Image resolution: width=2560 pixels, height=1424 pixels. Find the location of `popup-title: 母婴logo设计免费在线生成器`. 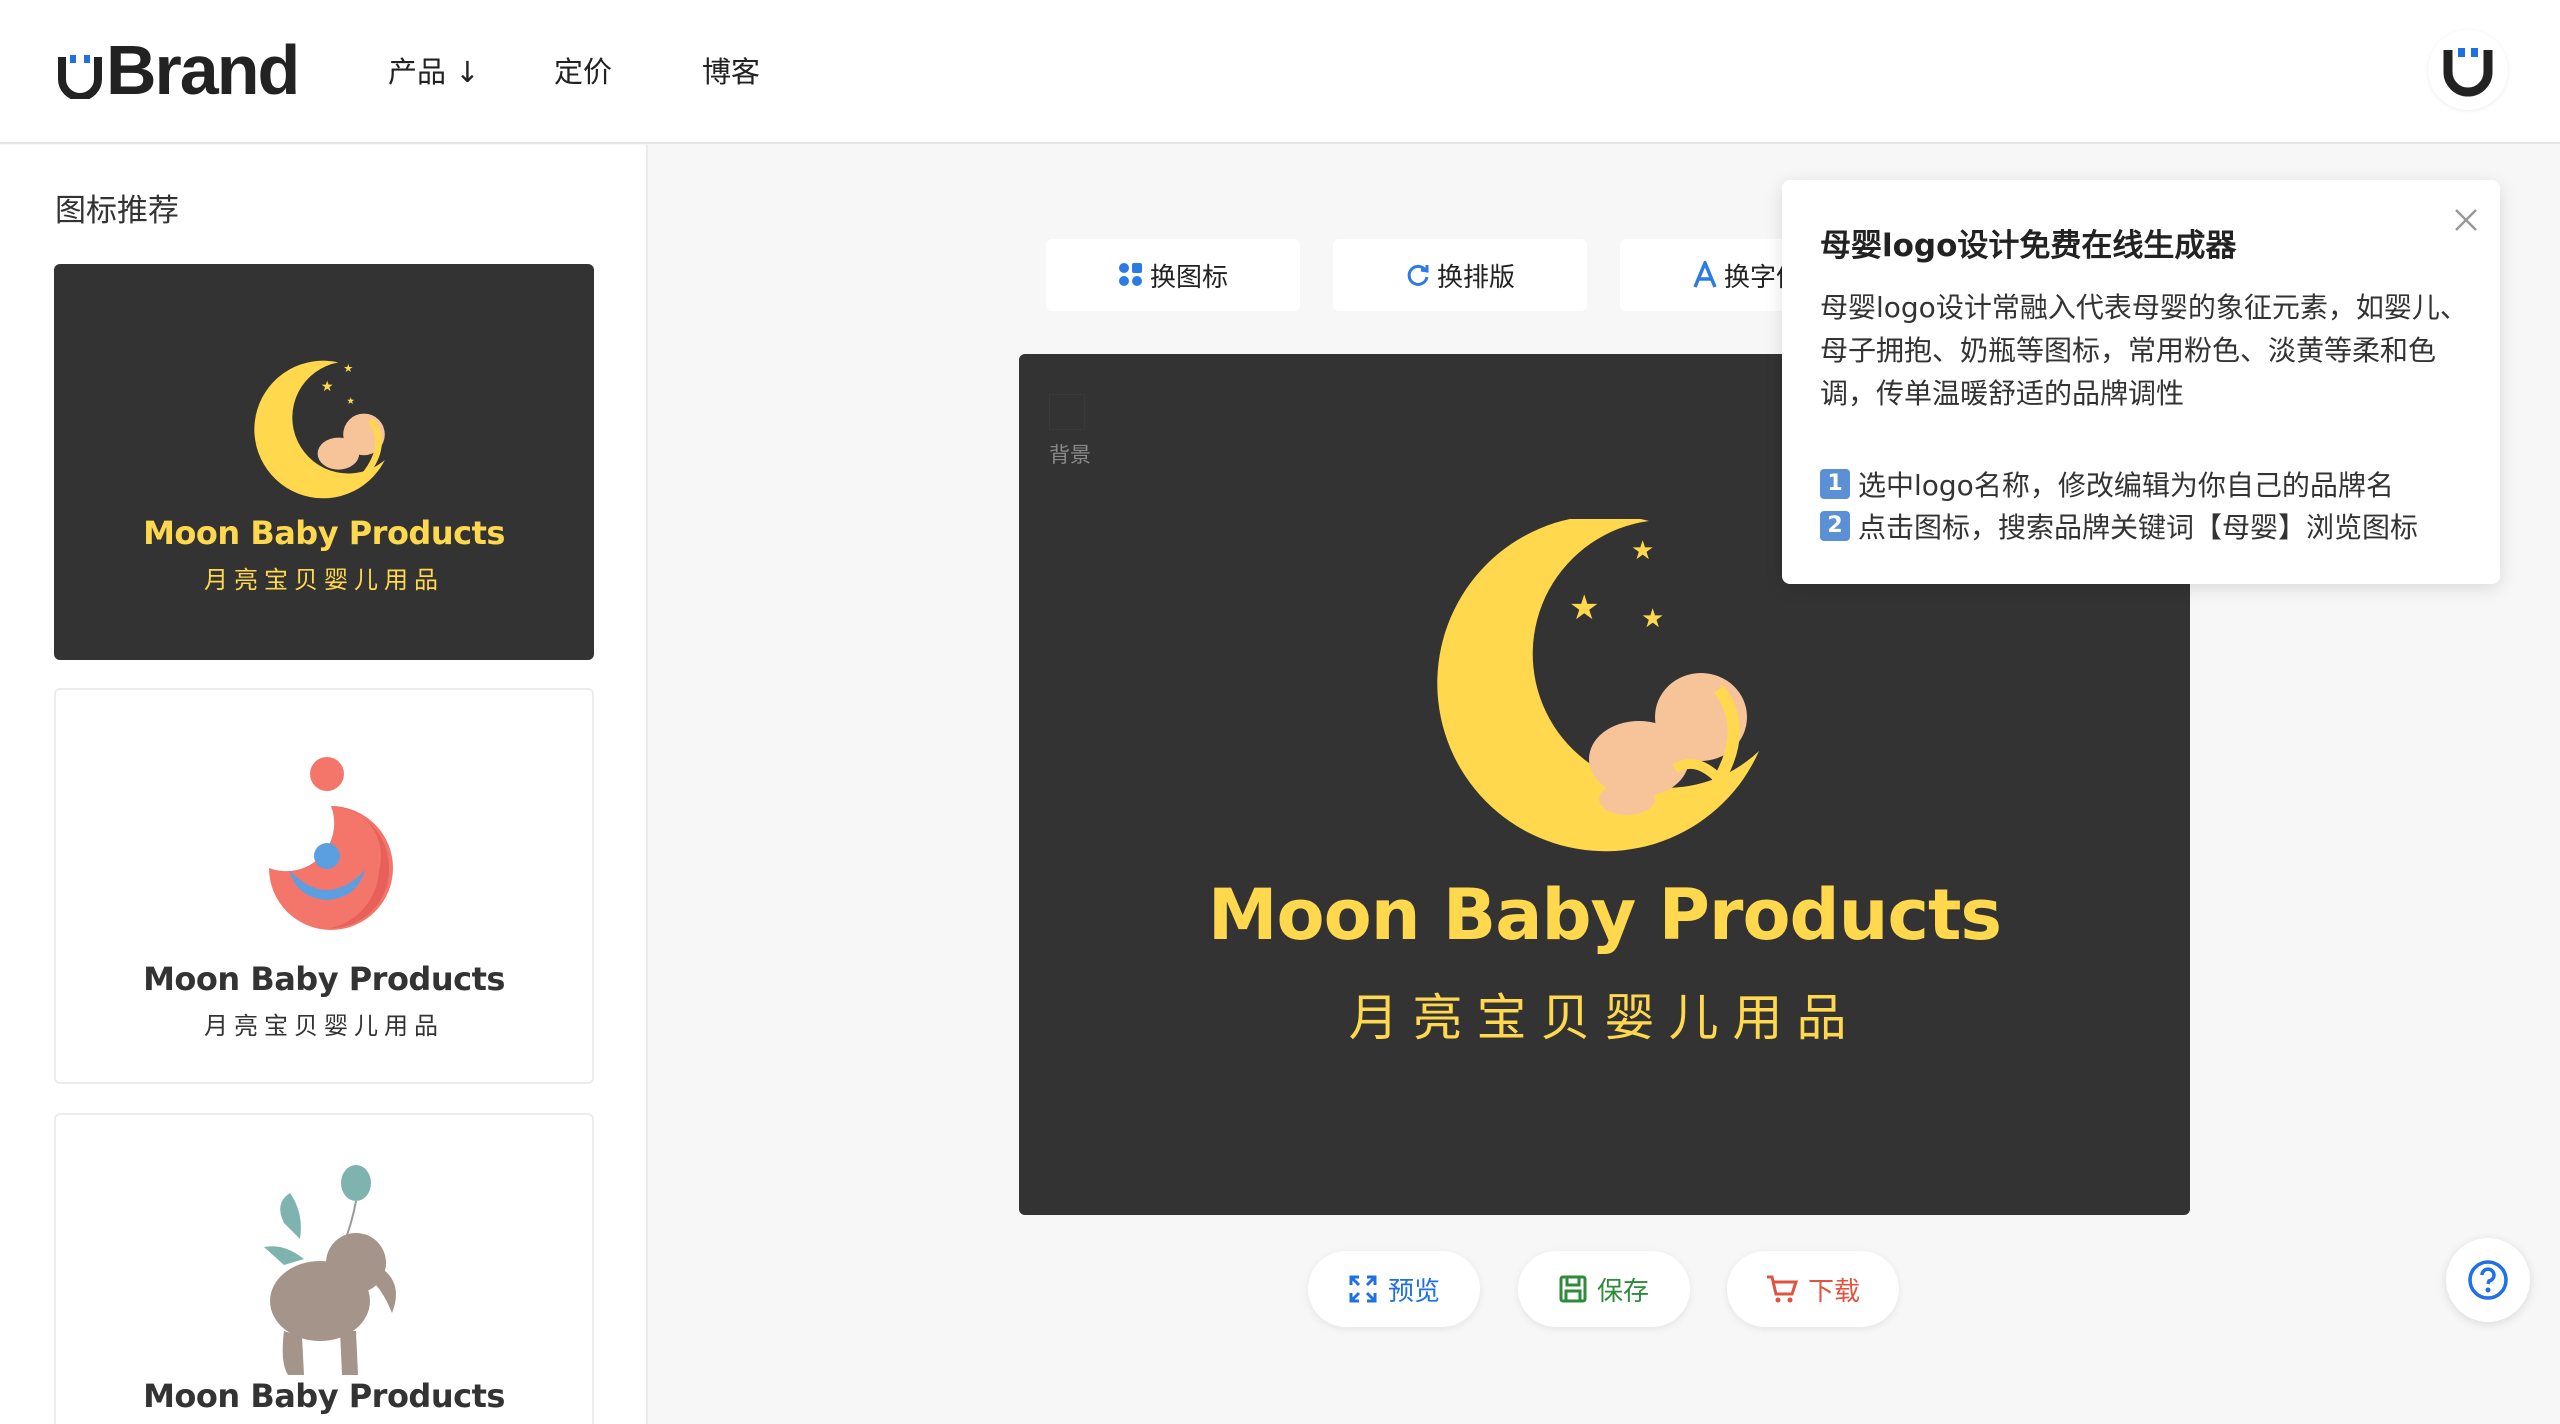

popup-title: 母婴logo设计免费在线生成器 is located at coordinates (2028, 246).